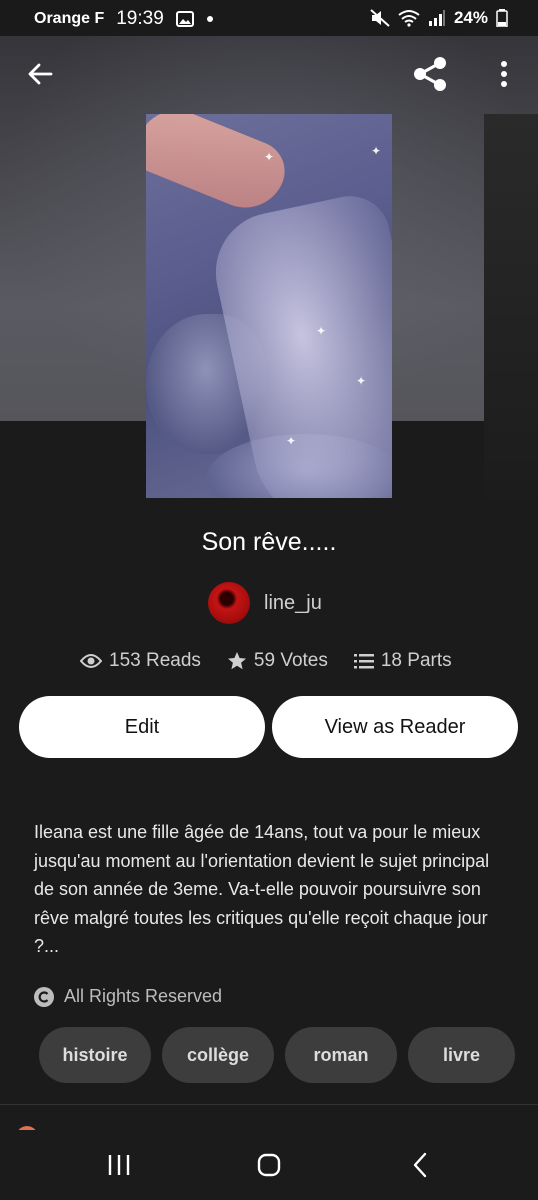 The width and height of the screenshot is (538, 1200). I want to click on carrier-name: Orange F, so click(69, 18).